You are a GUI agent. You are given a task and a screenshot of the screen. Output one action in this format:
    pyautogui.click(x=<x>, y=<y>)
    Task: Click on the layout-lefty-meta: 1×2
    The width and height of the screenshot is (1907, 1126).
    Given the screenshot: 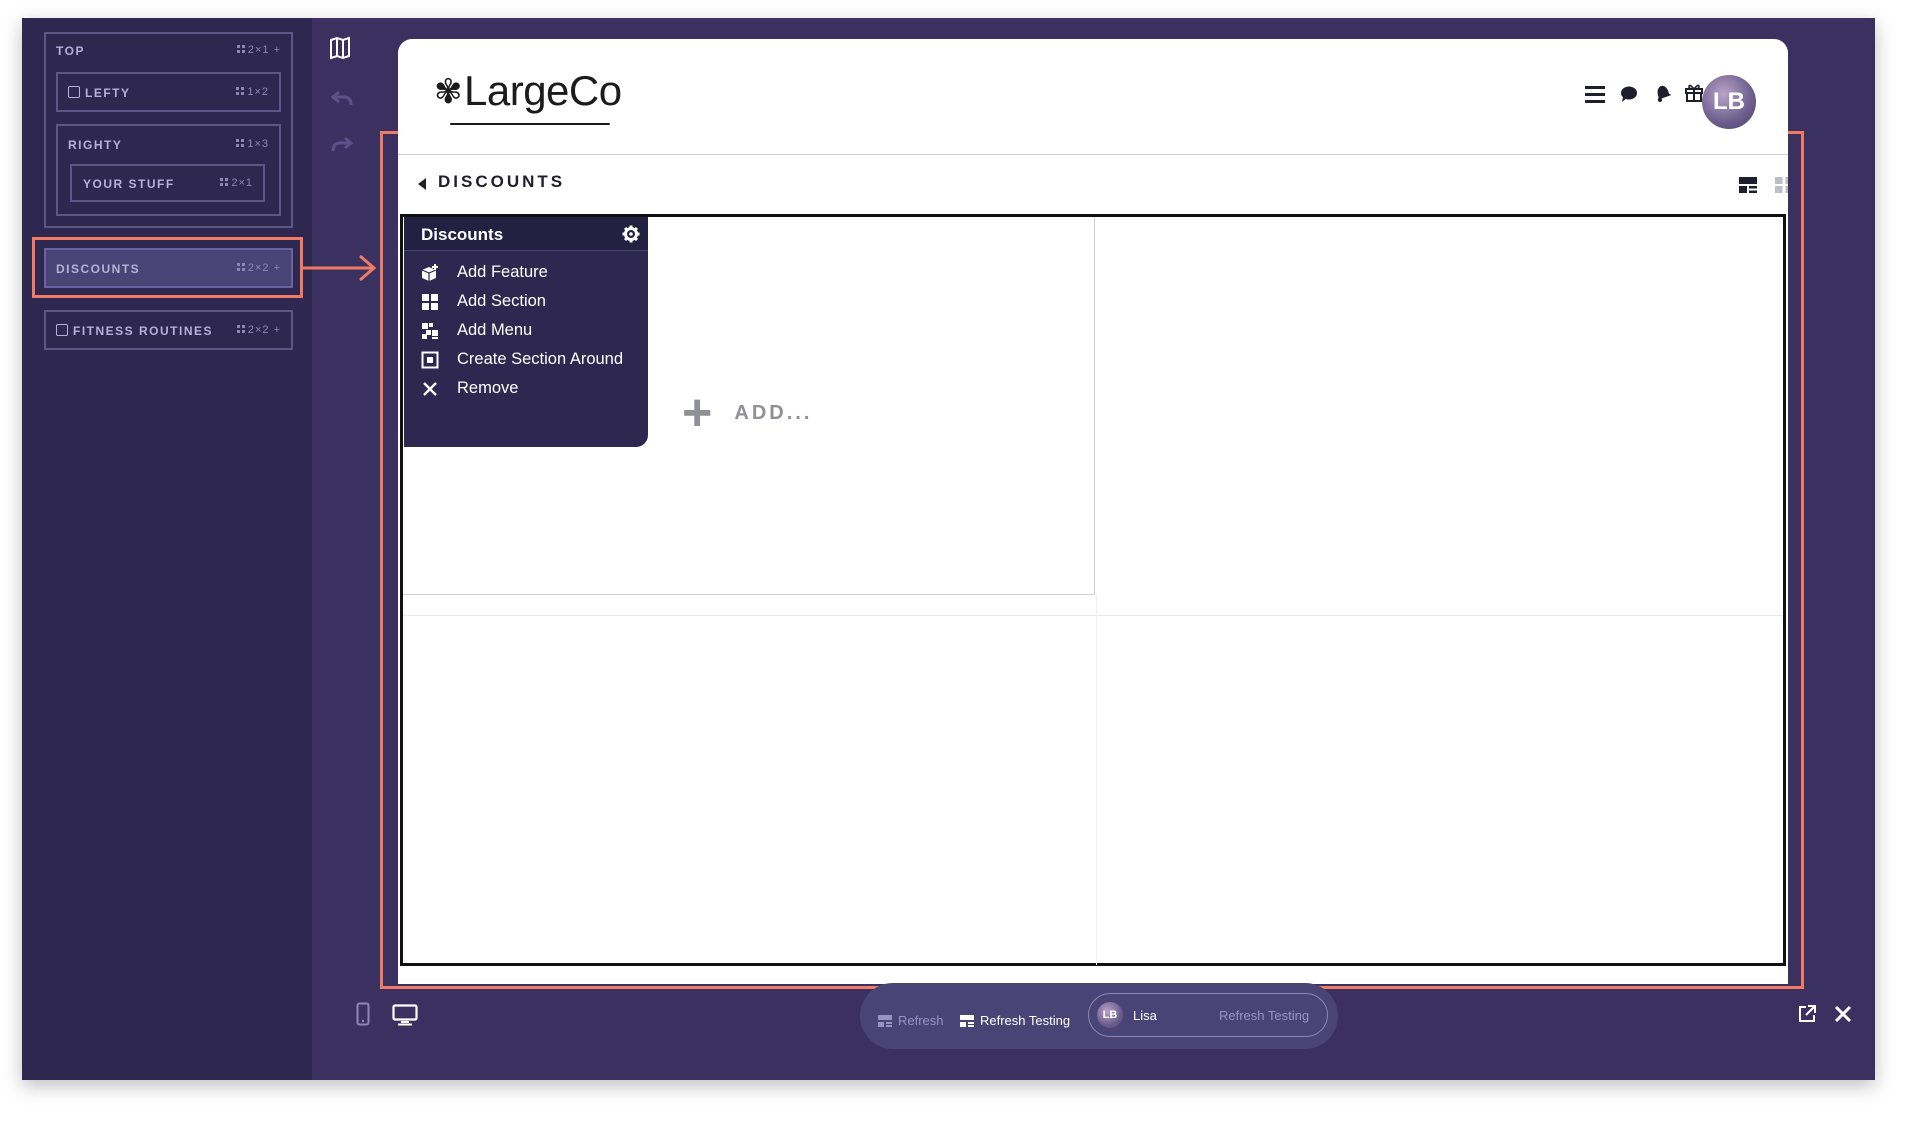 What is the action you would take?
    pyautogui.click(x=252, y=92)
    